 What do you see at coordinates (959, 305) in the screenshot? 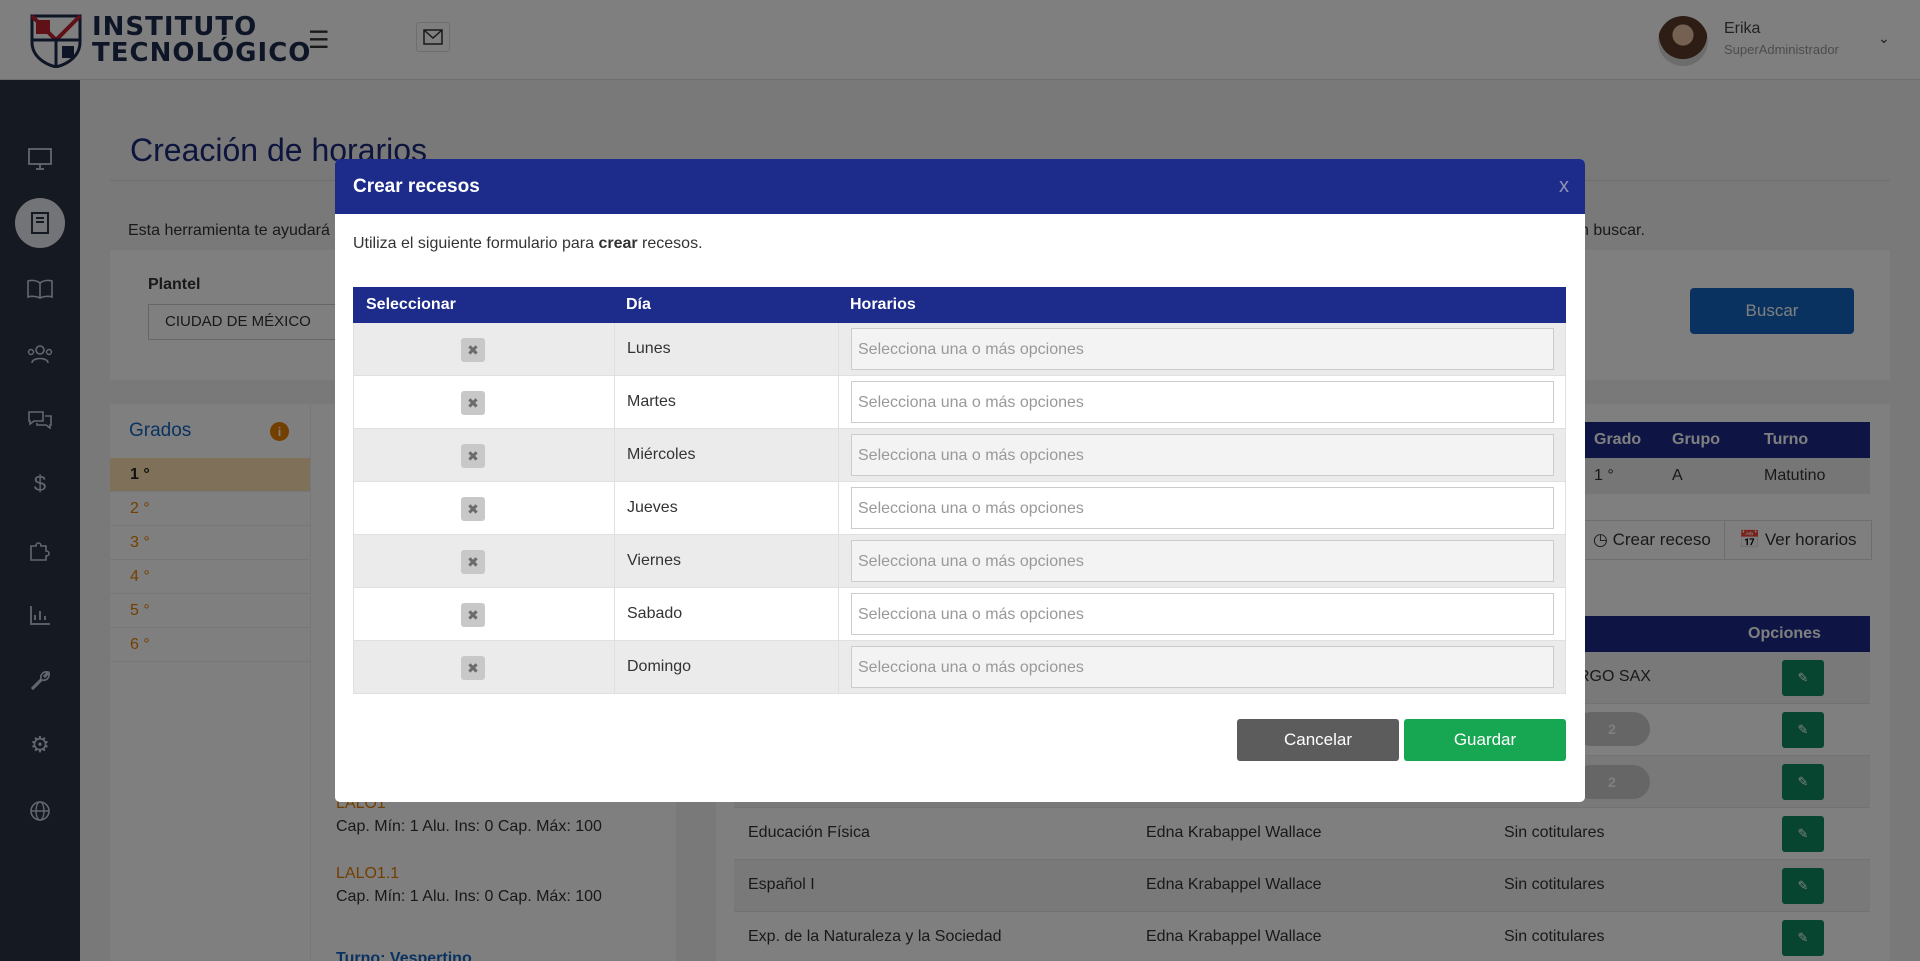
I see `table-header: Seleccionar Día Horarios` at bounding box center [959, 305].